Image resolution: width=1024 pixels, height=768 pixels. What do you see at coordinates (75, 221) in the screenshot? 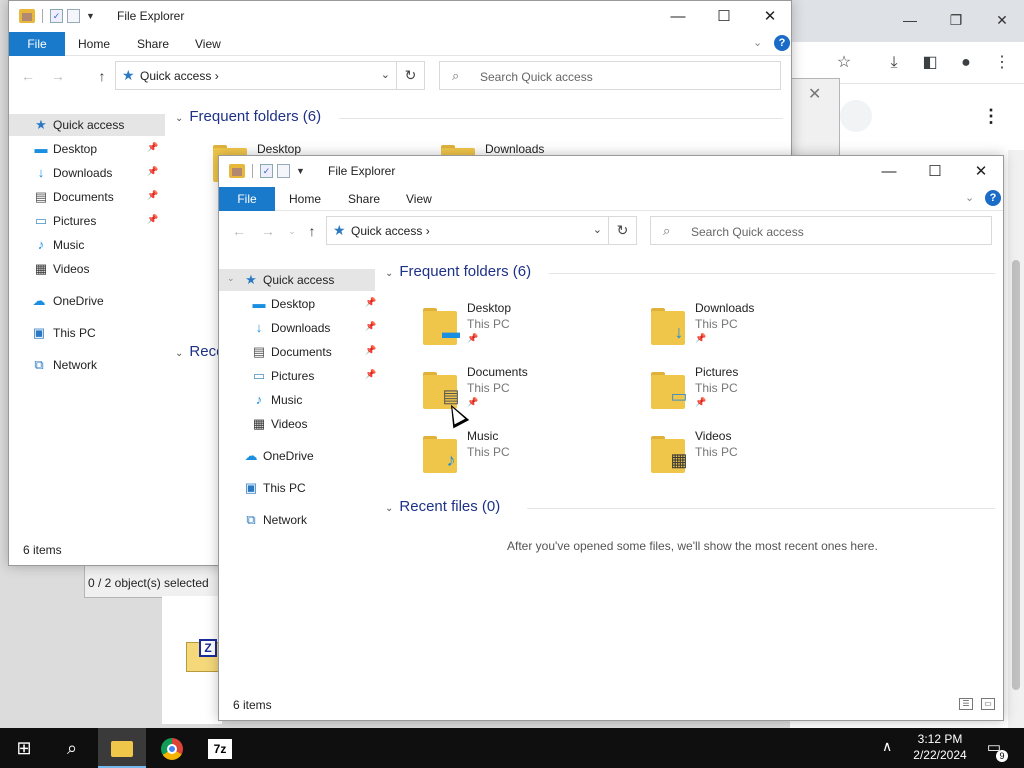
I see `sidebar-item-label: Pictures` at bounding box center [75, 221].